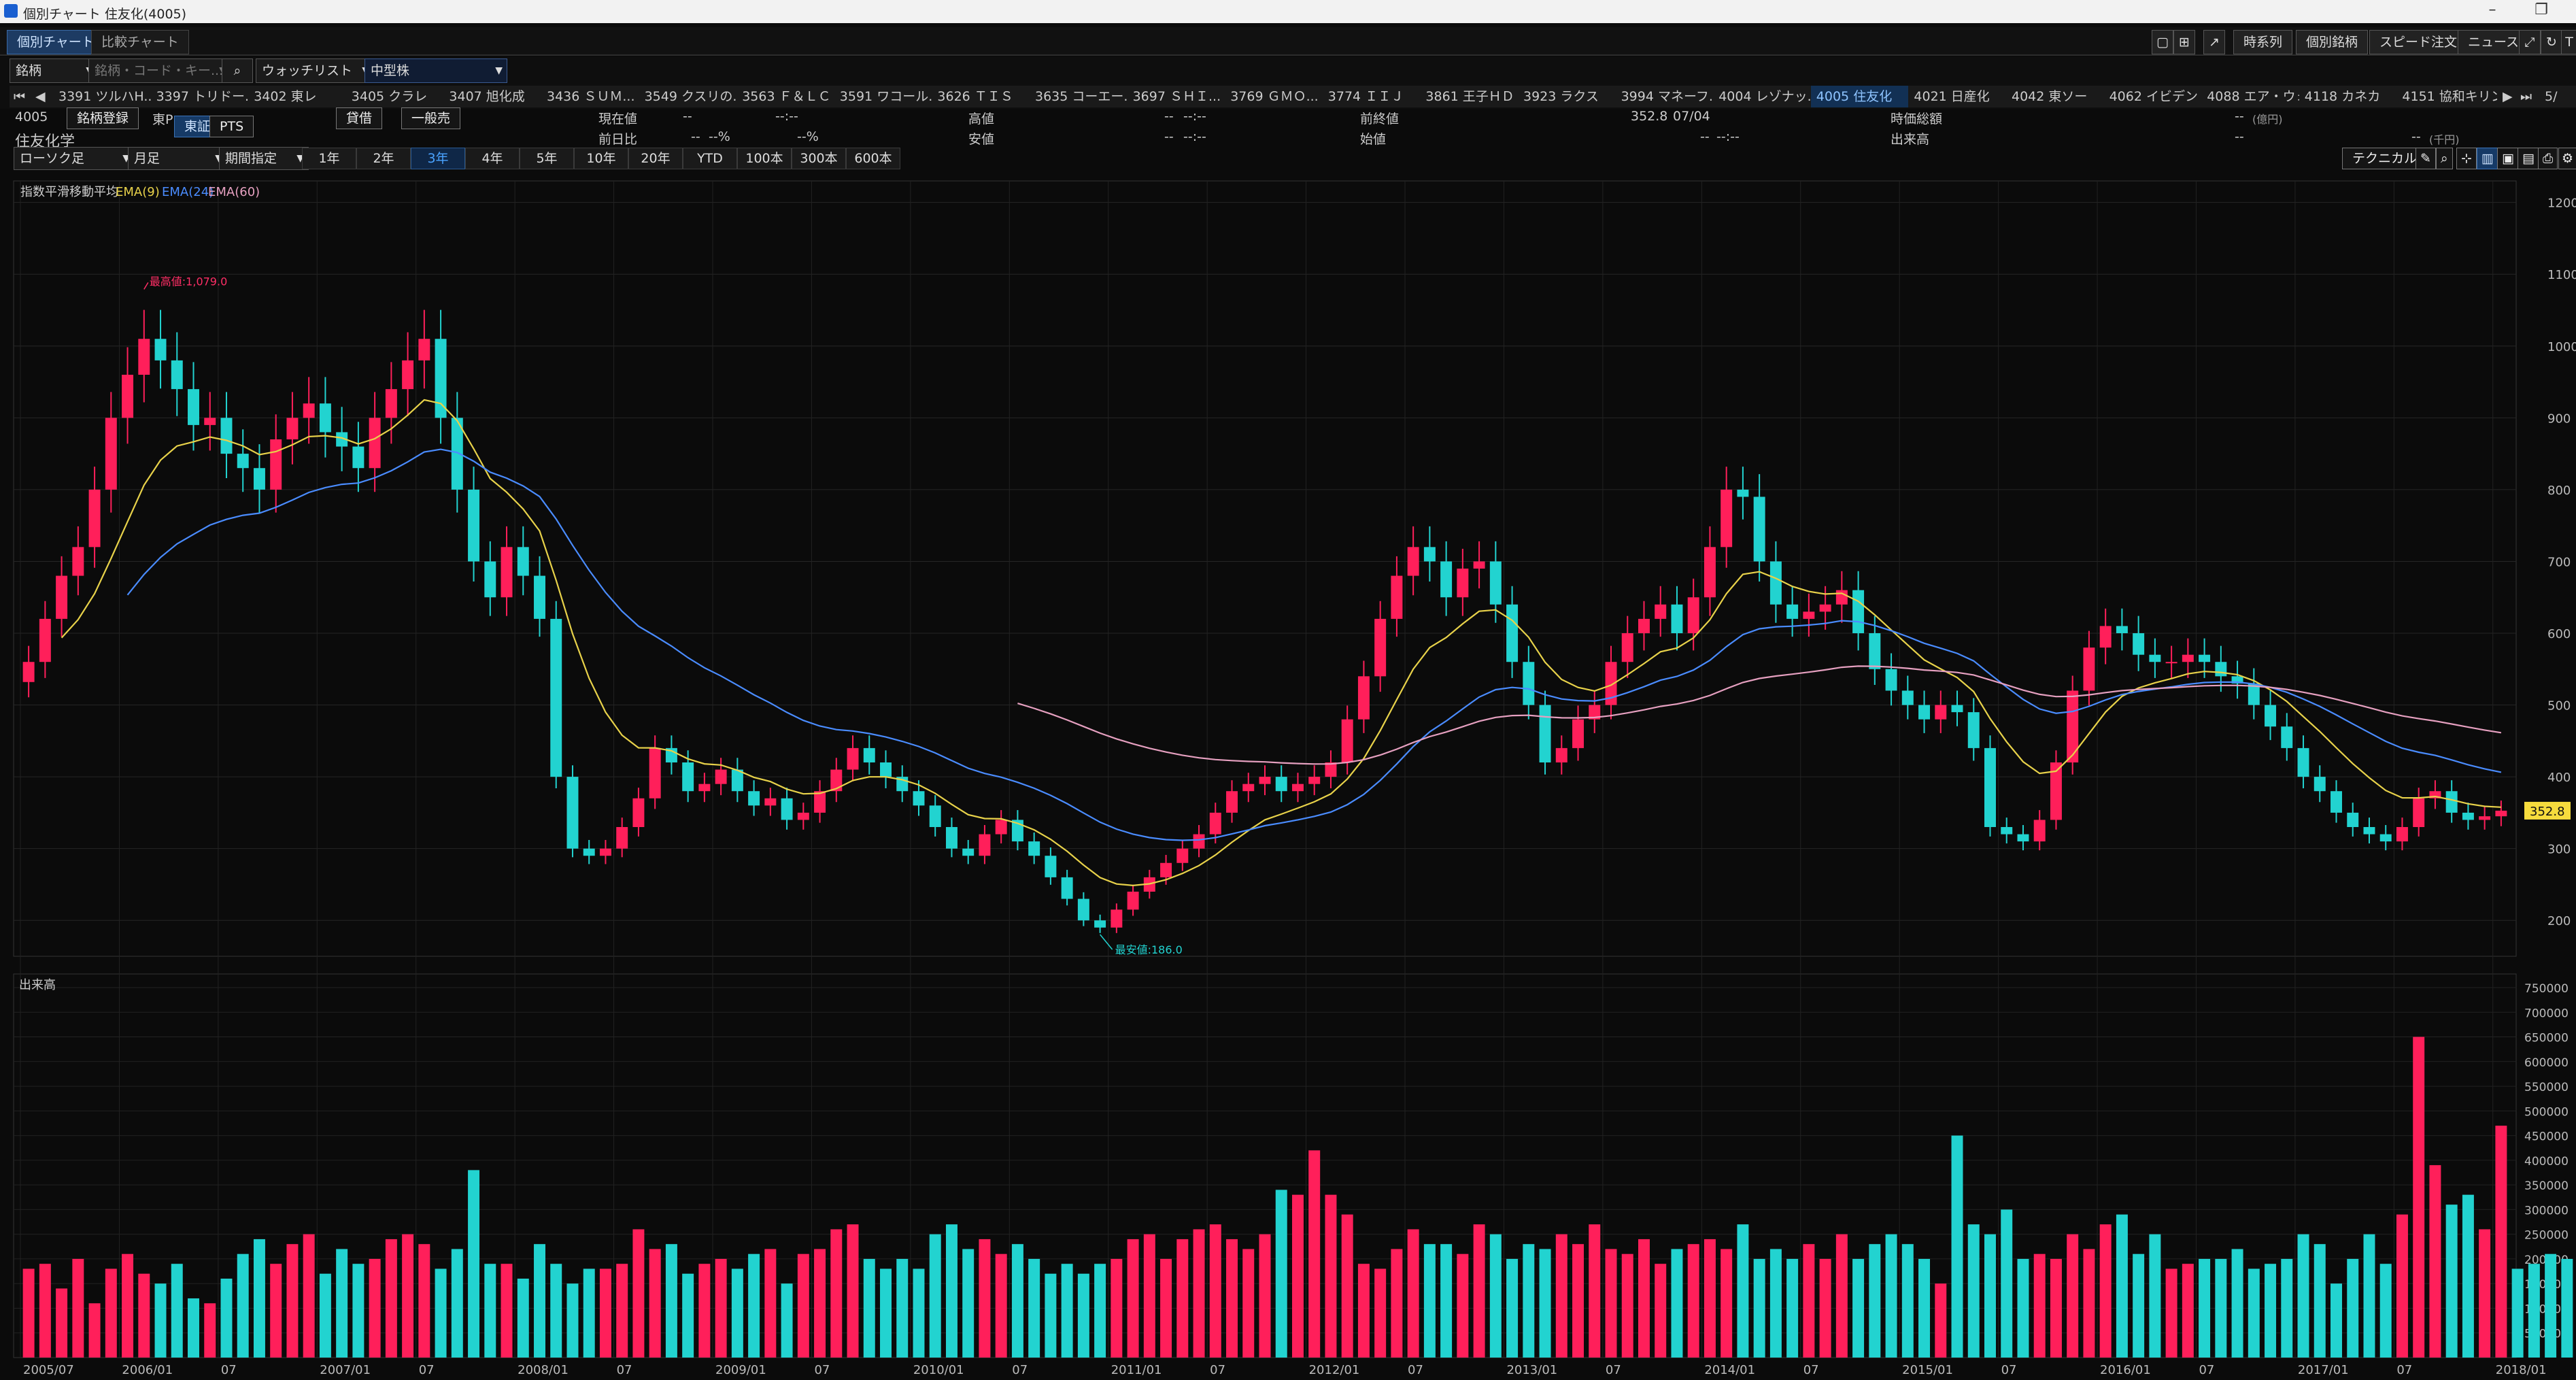 The height and width of the screenshot is (1380, 2576). What do you see at coordinates (1569, 96) in the screenshot?
I see `stock-tab: 3923 ラクス` at bounding box center [1569, 96].